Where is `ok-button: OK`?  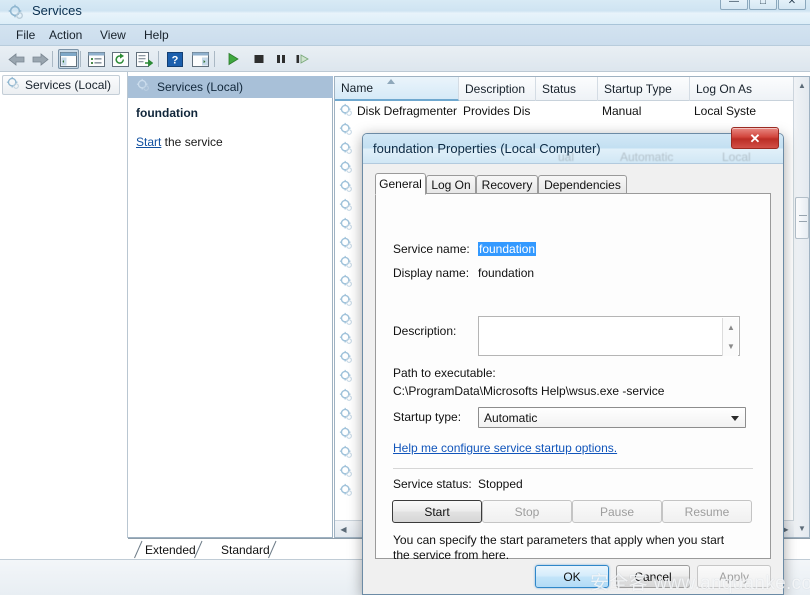
ok-button: OK is located at coordinates (572, 576).